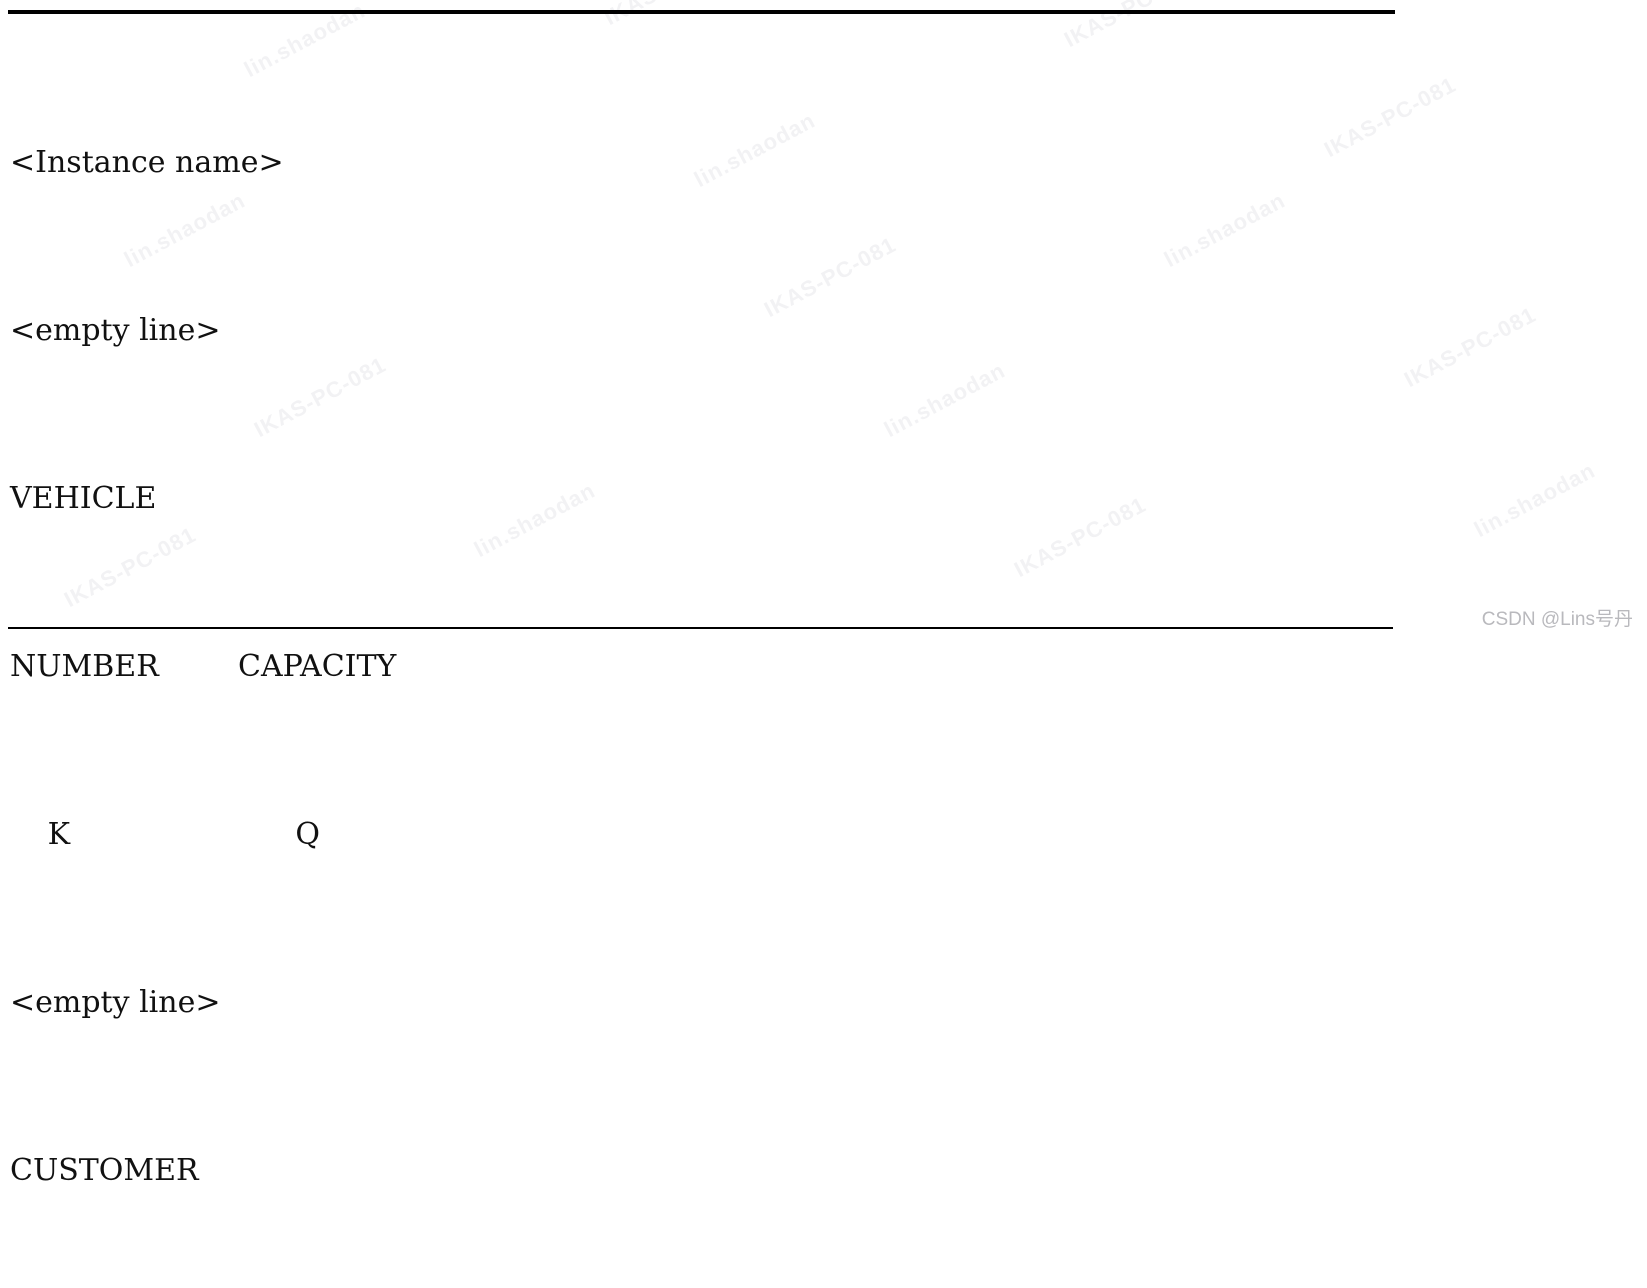  What do you see at coordinates (115, 1002) in the screenshot?
I see `empty-line-2: <empty line>` at bounding box center [115, 1002].